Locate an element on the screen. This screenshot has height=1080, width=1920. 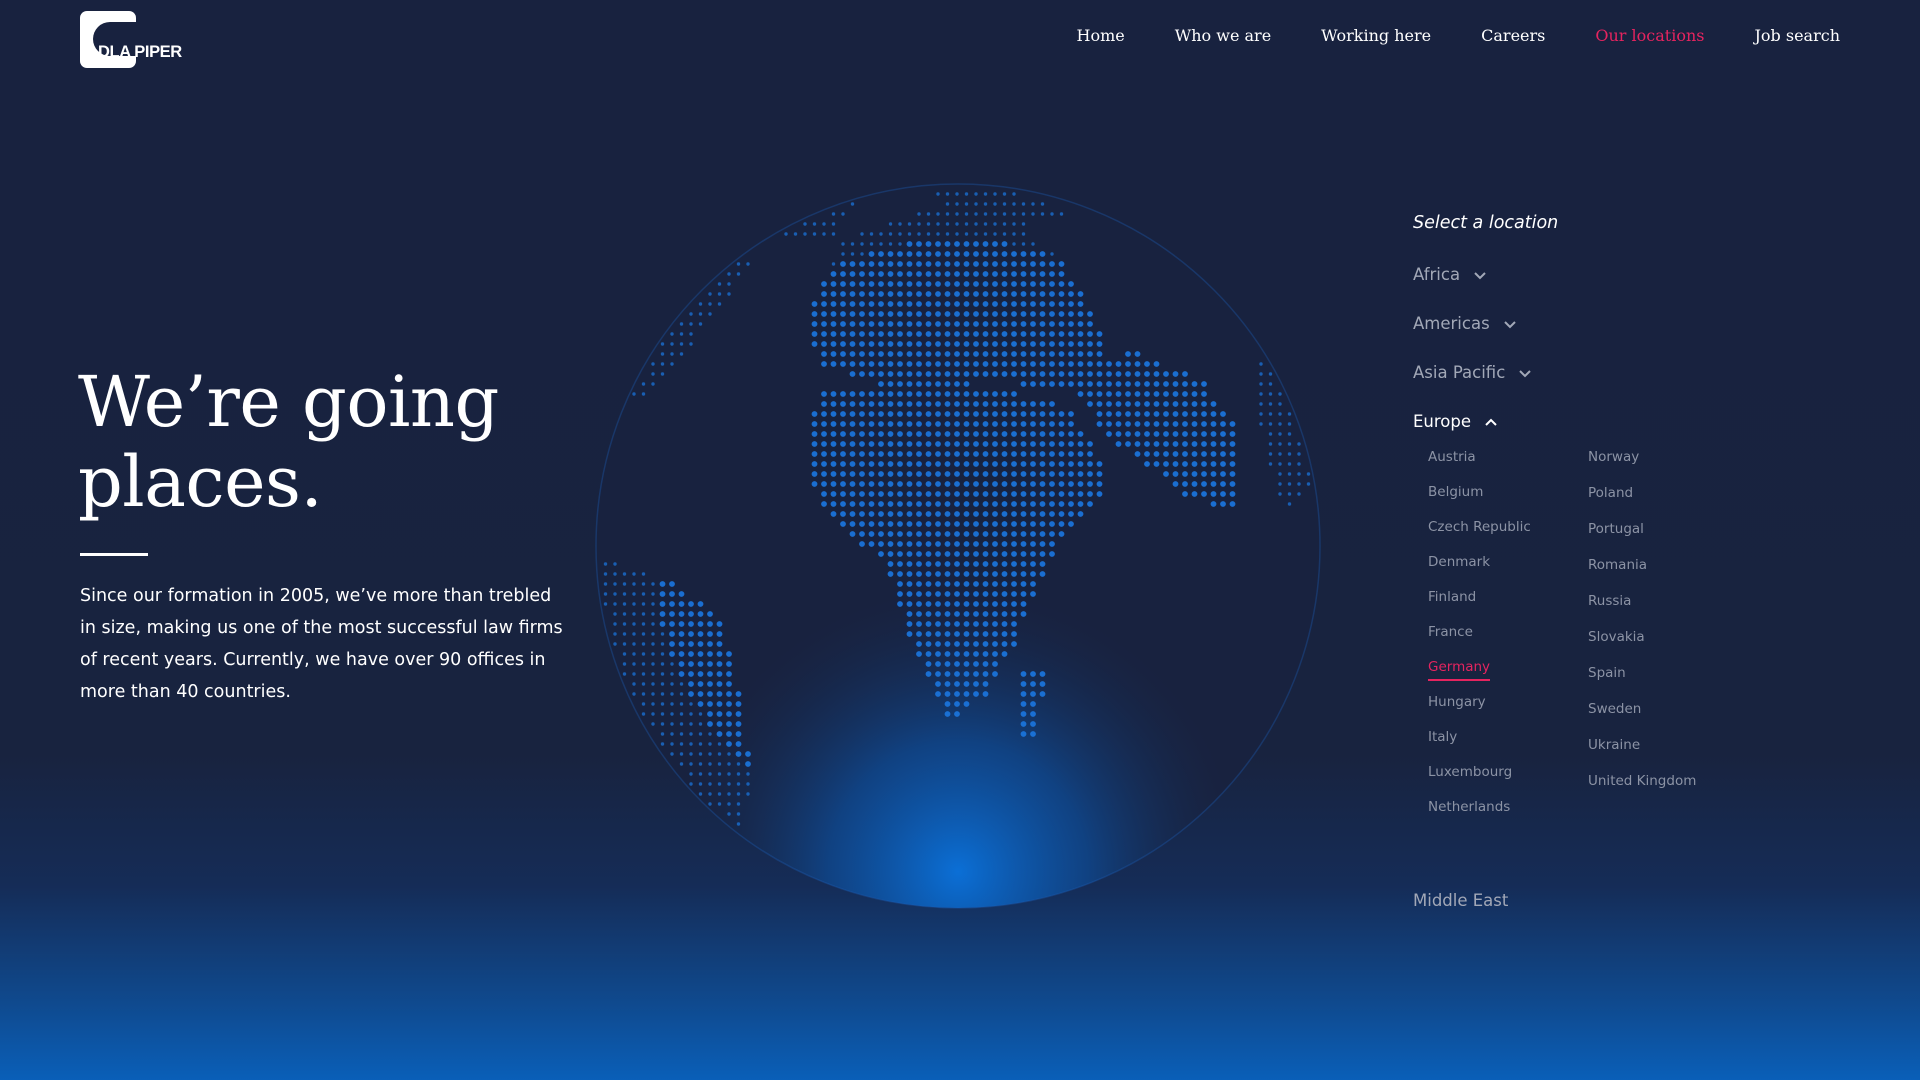
country-denmark: Denmark is located at coordinates (1479, 568).